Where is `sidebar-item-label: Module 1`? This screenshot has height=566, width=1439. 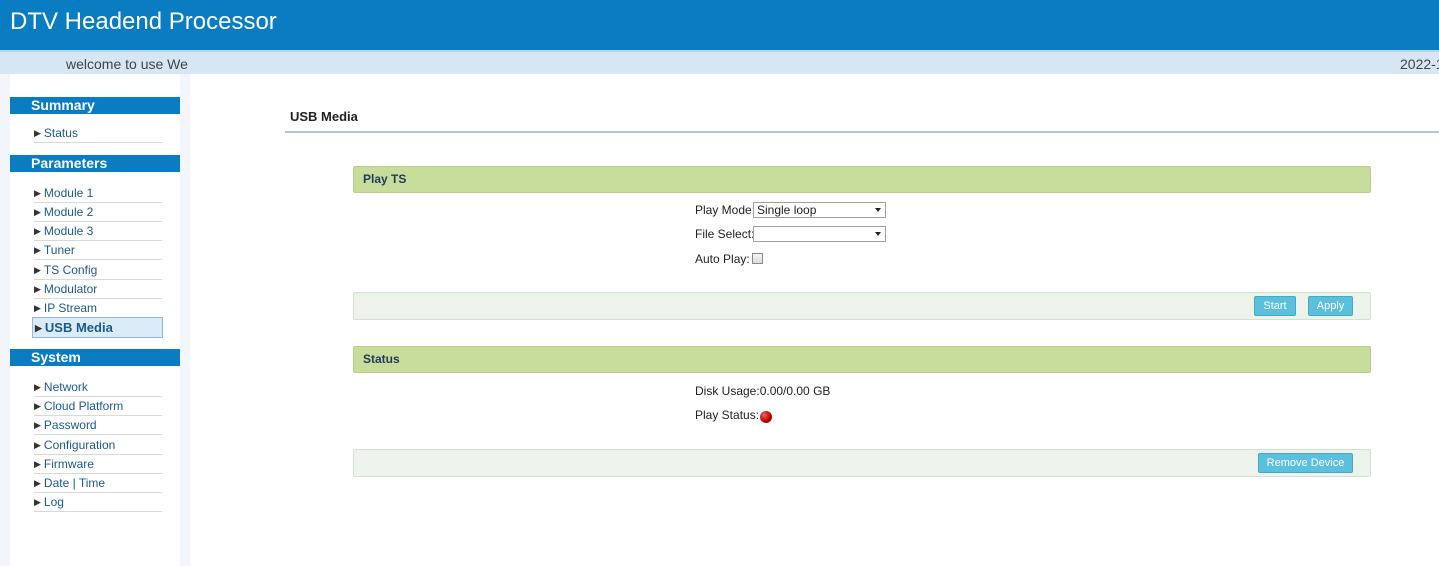 sidebar-item-label: Module 1 is located at coordinates (68, 193).